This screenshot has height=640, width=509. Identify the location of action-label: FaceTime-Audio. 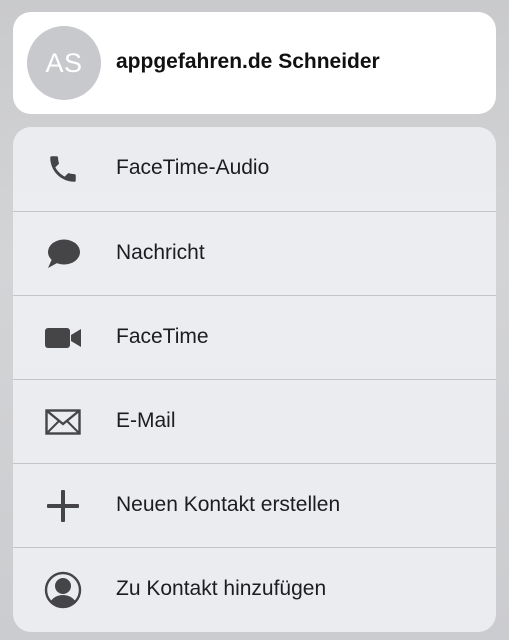
(193, 167).